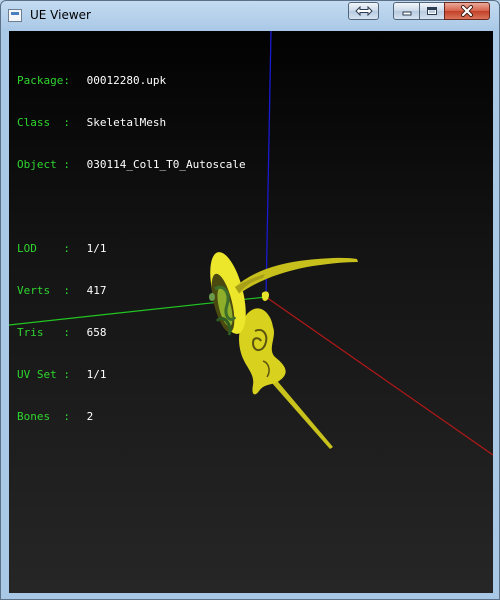 This screenshot has height=600, width=500. What do you see at coordinates (131, 291) in the screenshot?
I see `info-row-verts: Verts : 417` at bounding box center [131, 291].